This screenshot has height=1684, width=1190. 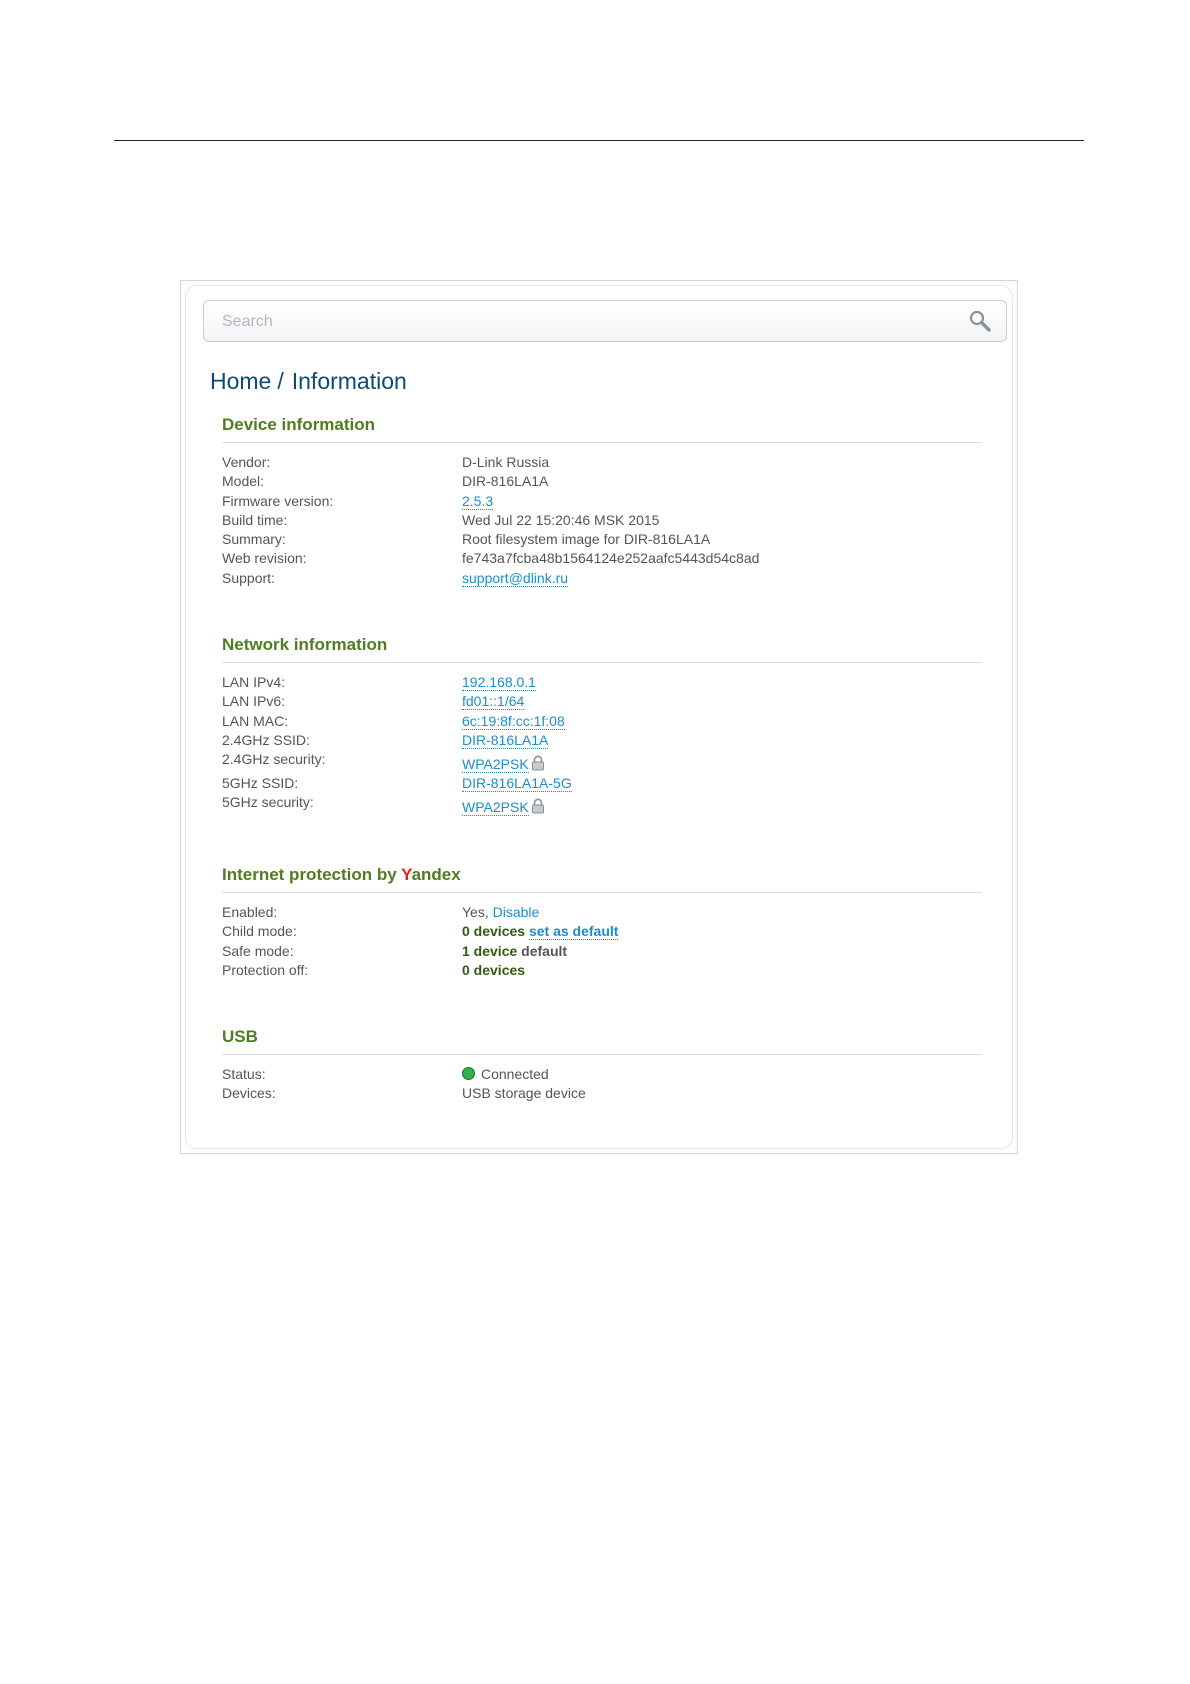 I want to click on row-5ghz-ssid: 5GHz SSID: DIR-816LA1A-5G, so click(x=602, y=783).